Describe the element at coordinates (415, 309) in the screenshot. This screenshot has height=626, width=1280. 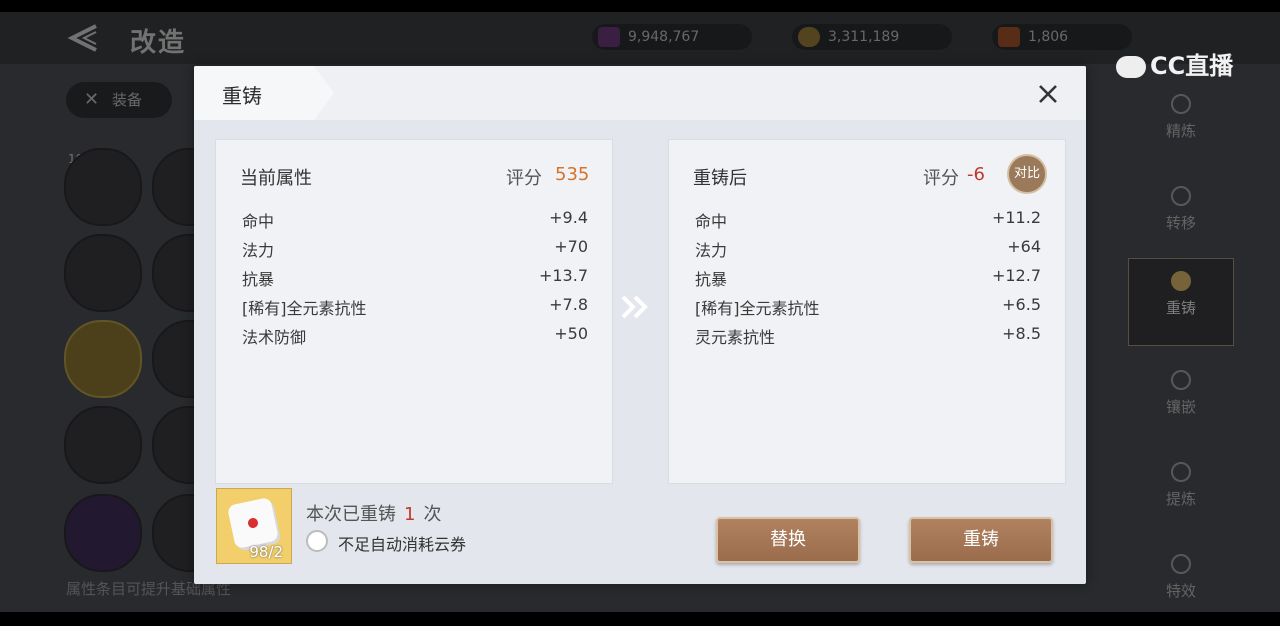
I see `attribute-row: [稀有]全元素抗性 +7.8` at that location.